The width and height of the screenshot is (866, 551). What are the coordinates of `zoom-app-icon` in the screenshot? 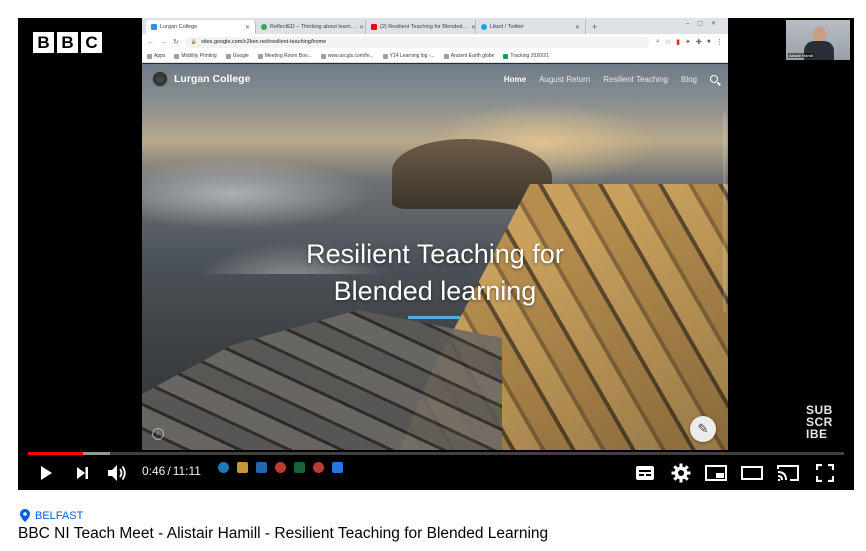 It's located at (337, 467).